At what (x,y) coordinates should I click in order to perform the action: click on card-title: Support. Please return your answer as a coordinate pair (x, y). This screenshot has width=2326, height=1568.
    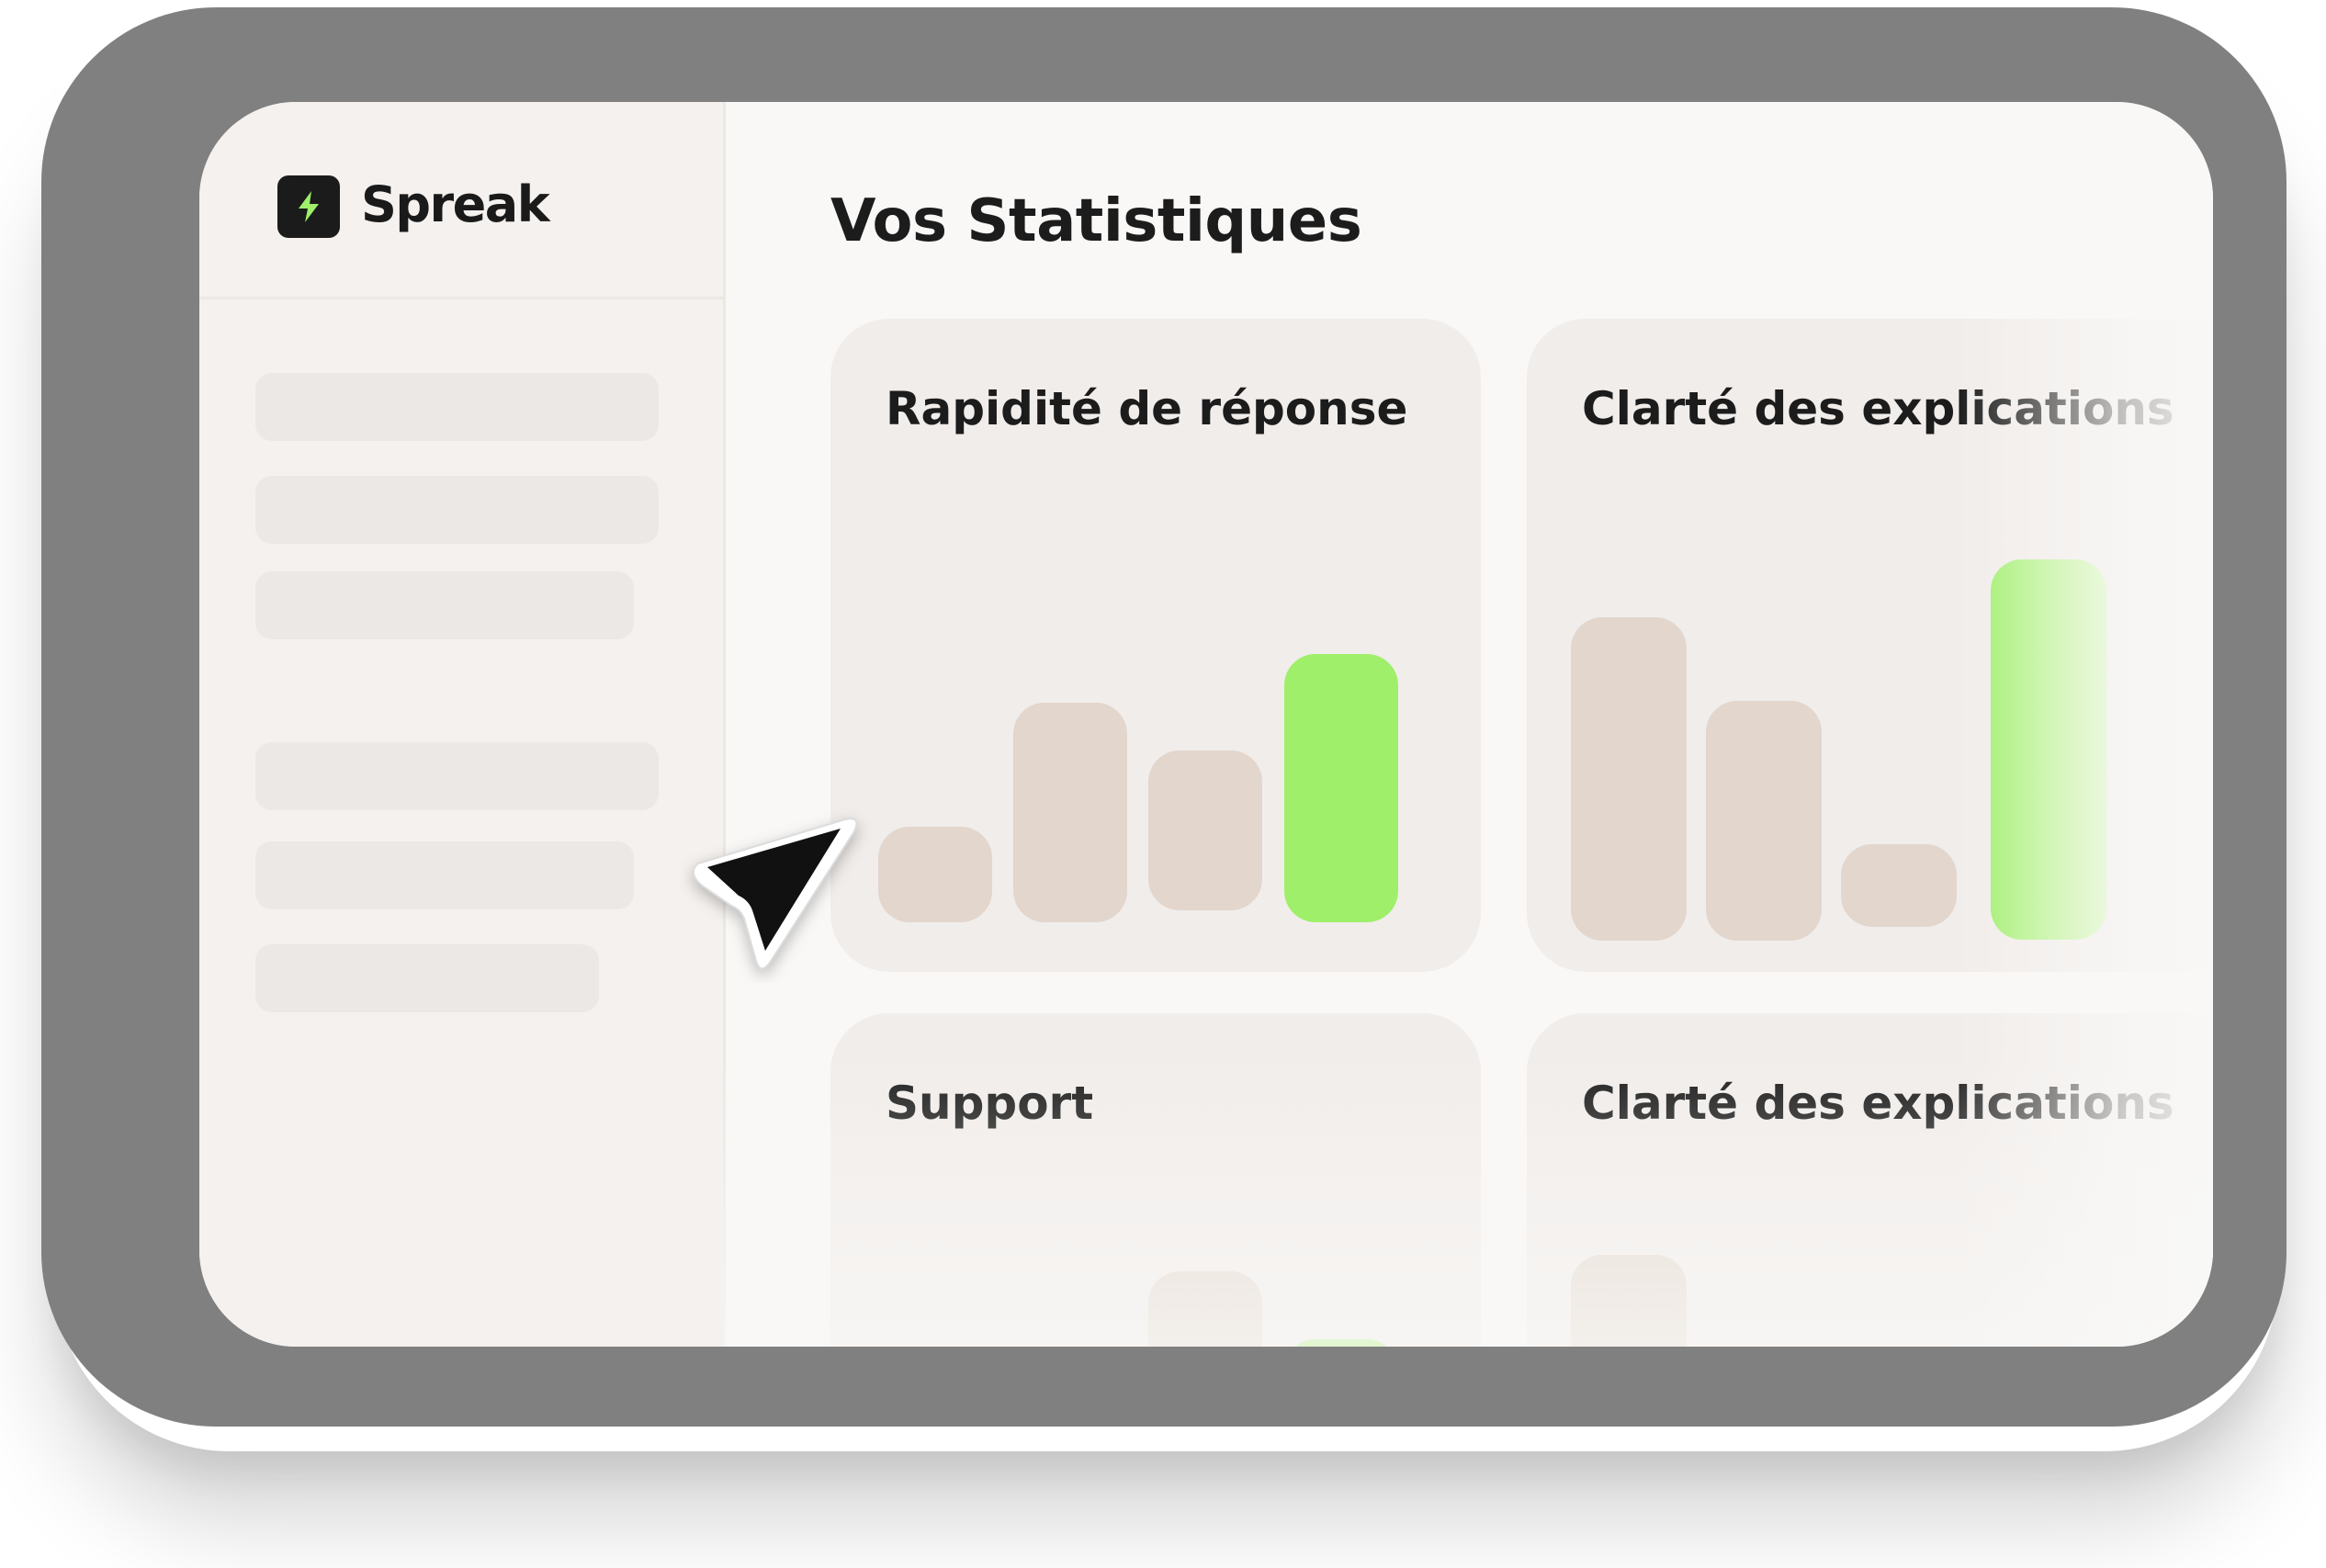
    Looking at the image, I should click on (990, 1103).